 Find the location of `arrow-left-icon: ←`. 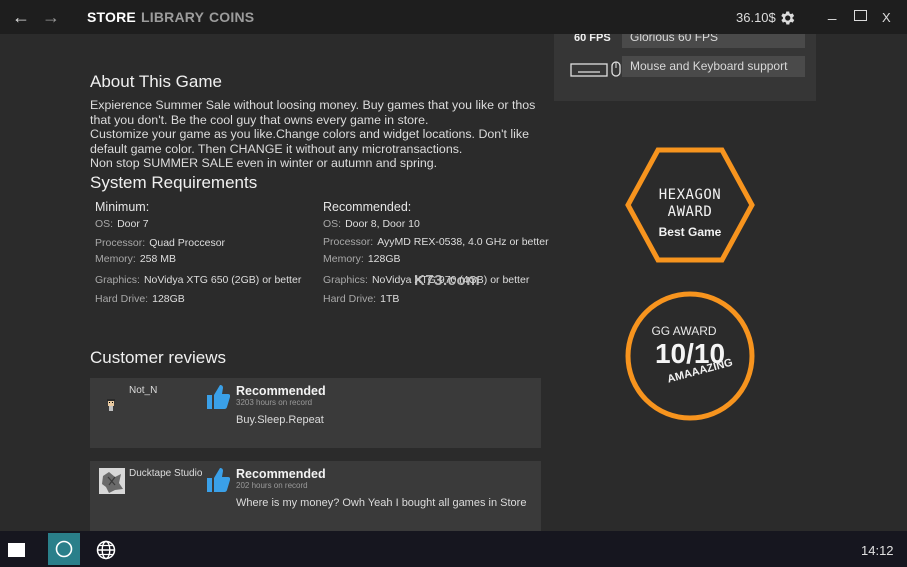

arrow-left-icon: ← is located at coordinates (21, 17).